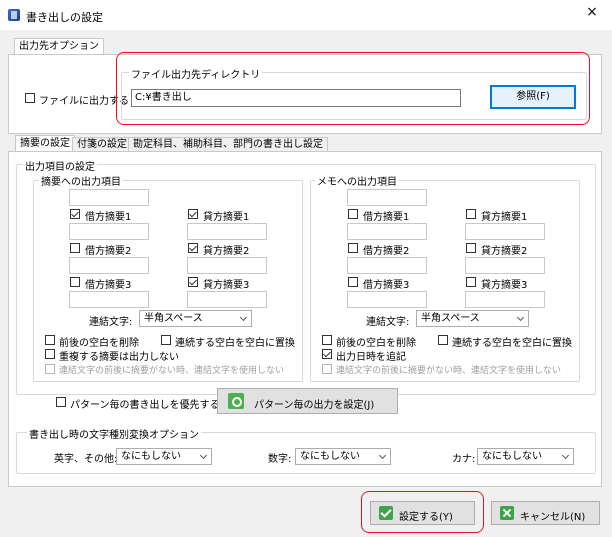 This screenshot has height=537, width=612. What do you see at coordinates (505, 265) in the screenshot?
I see `memo-credit2-field` at bounding box center [505, 265].